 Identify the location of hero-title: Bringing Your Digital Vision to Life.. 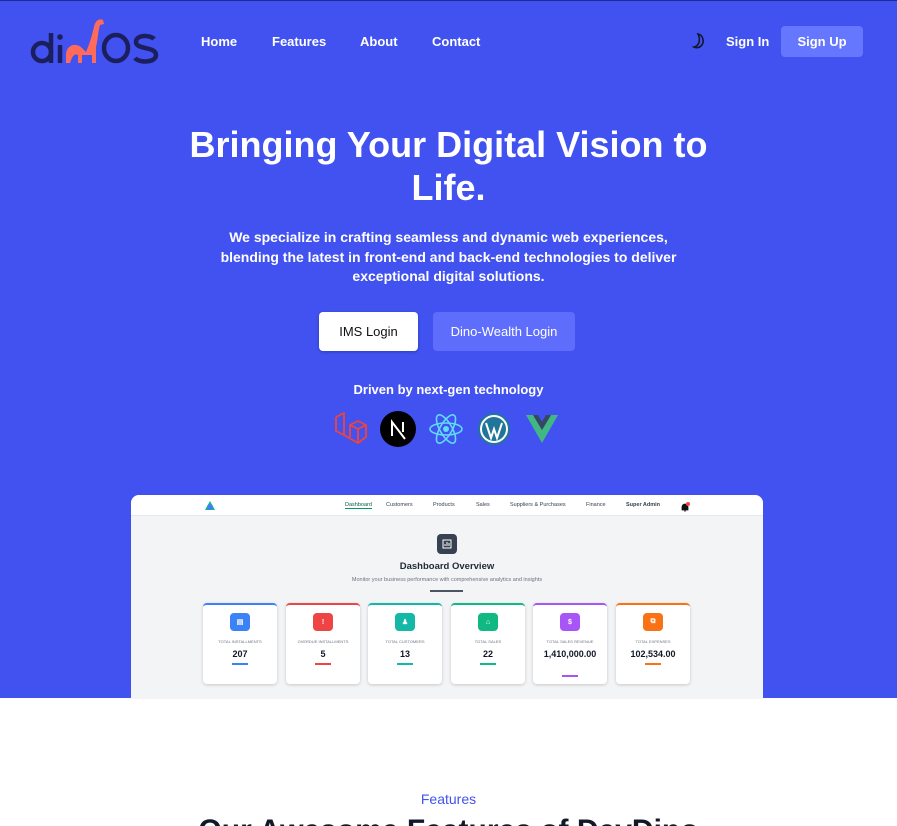
(448, 166).